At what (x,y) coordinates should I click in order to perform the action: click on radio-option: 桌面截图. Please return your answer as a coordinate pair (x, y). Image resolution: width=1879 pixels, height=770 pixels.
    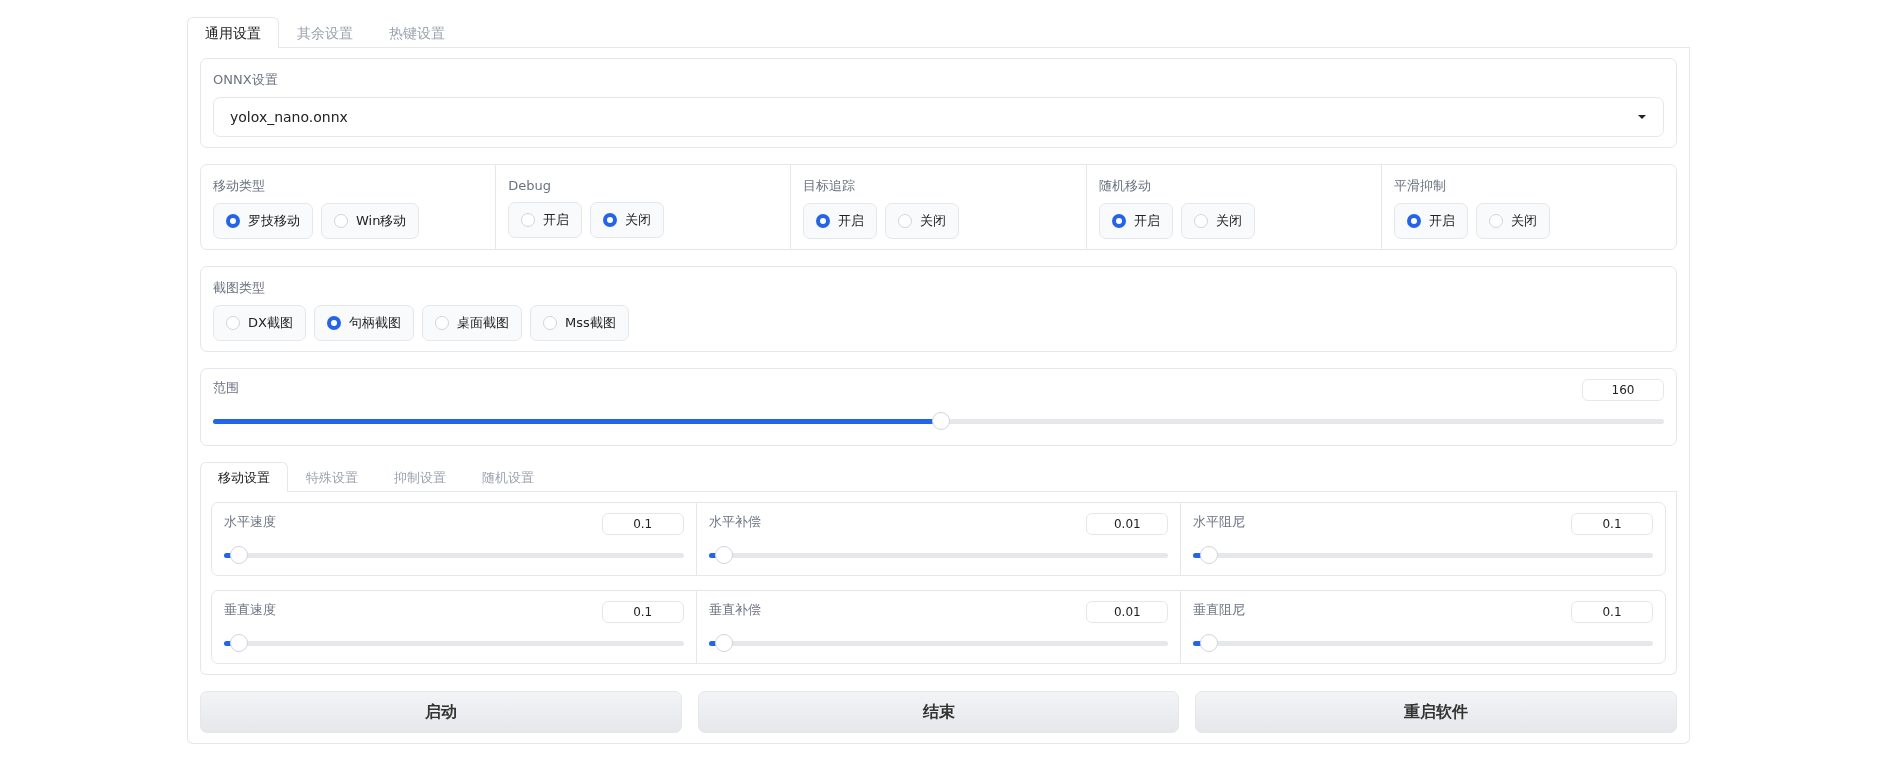
    Looking at the image, I should click on (471, 323).